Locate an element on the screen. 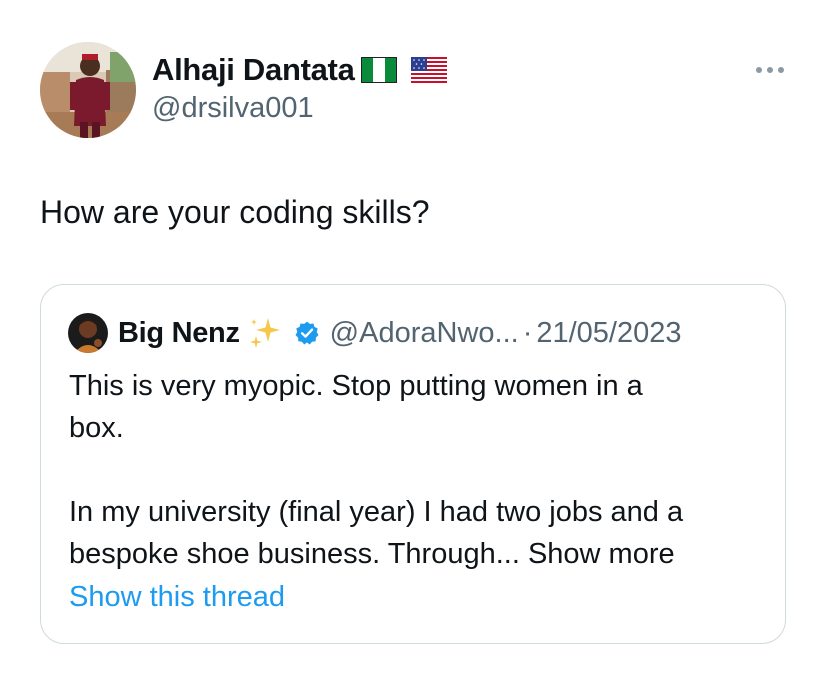 The image size is (828, 685). show-thread-link: Show this thread is located at coordinates (177, 597).